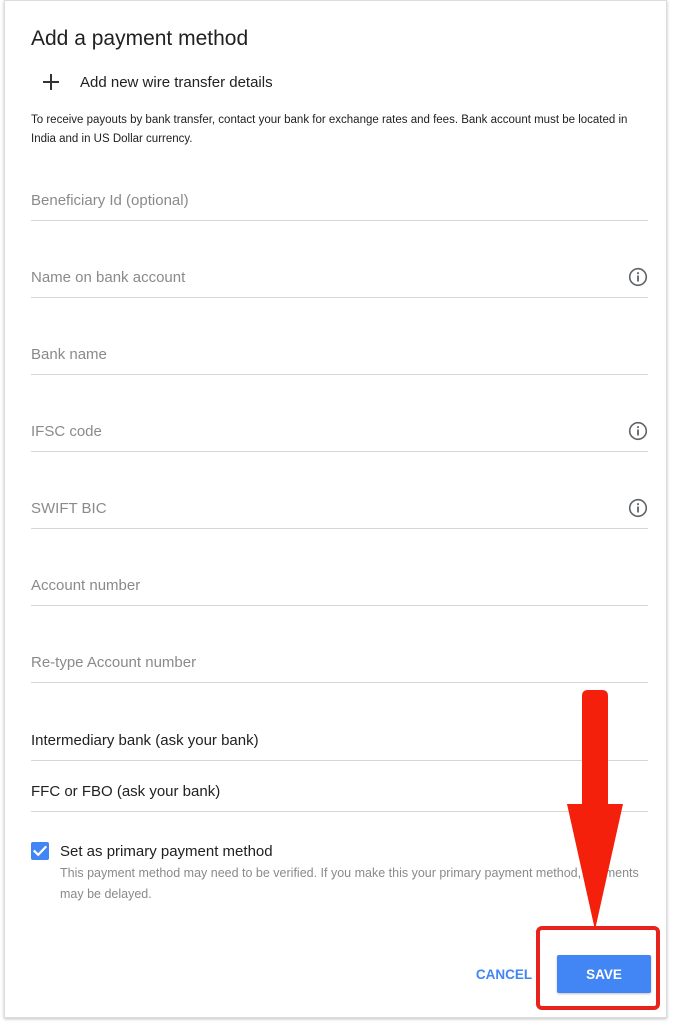 This screenshot has height=1024, width=675. I want to click on save-button: SAVE, so click(604, 974).